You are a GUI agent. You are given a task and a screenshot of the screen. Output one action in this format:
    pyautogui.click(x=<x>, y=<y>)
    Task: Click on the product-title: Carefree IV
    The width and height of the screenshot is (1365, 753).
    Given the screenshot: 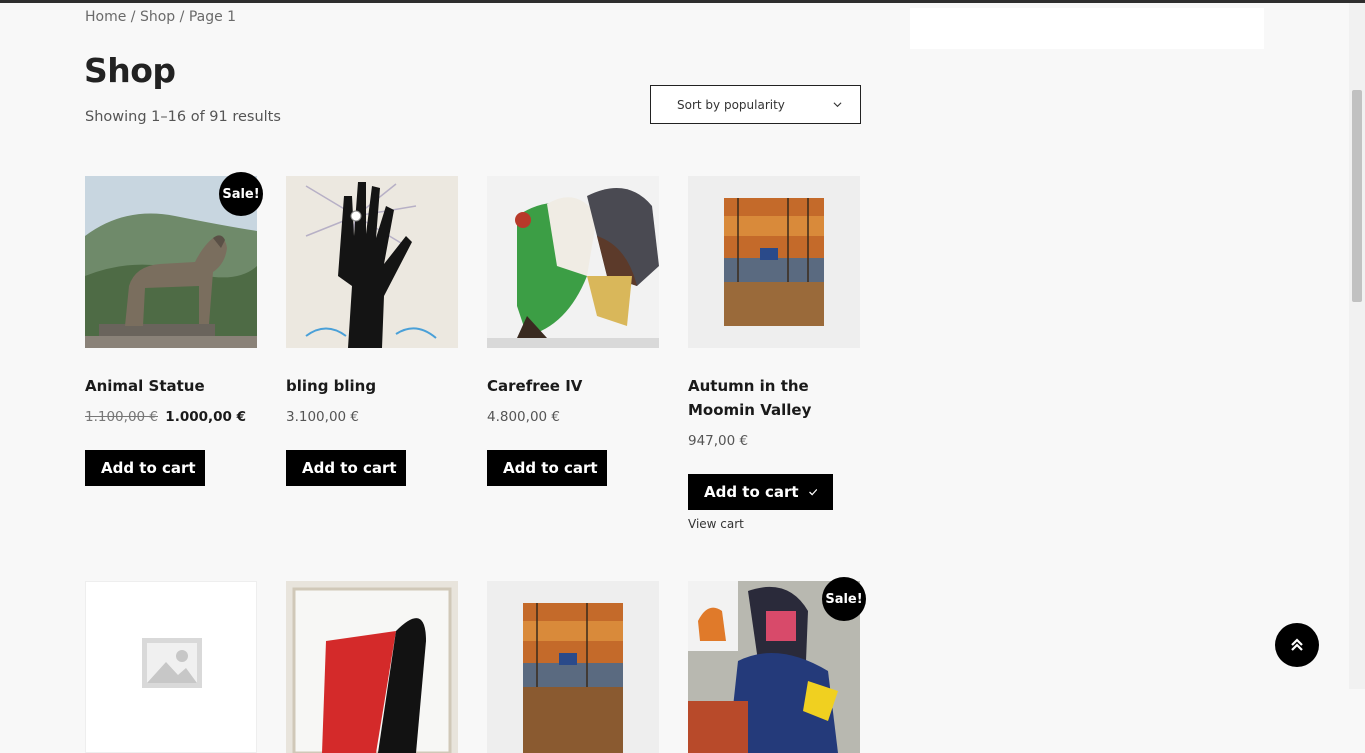 What is the action you would take?
    pyautogui.click(x=534, y=386)
    